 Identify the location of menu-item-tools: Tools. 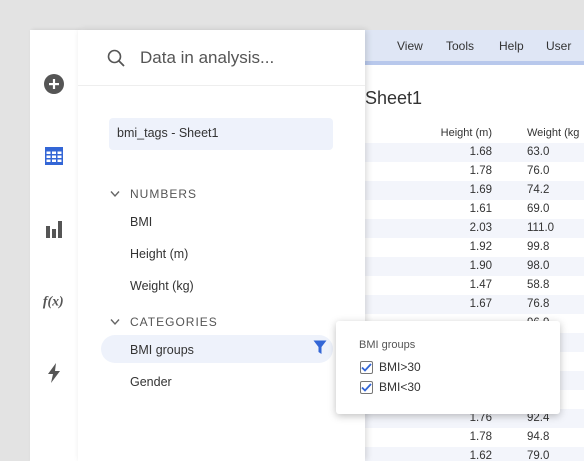
(460, 46).